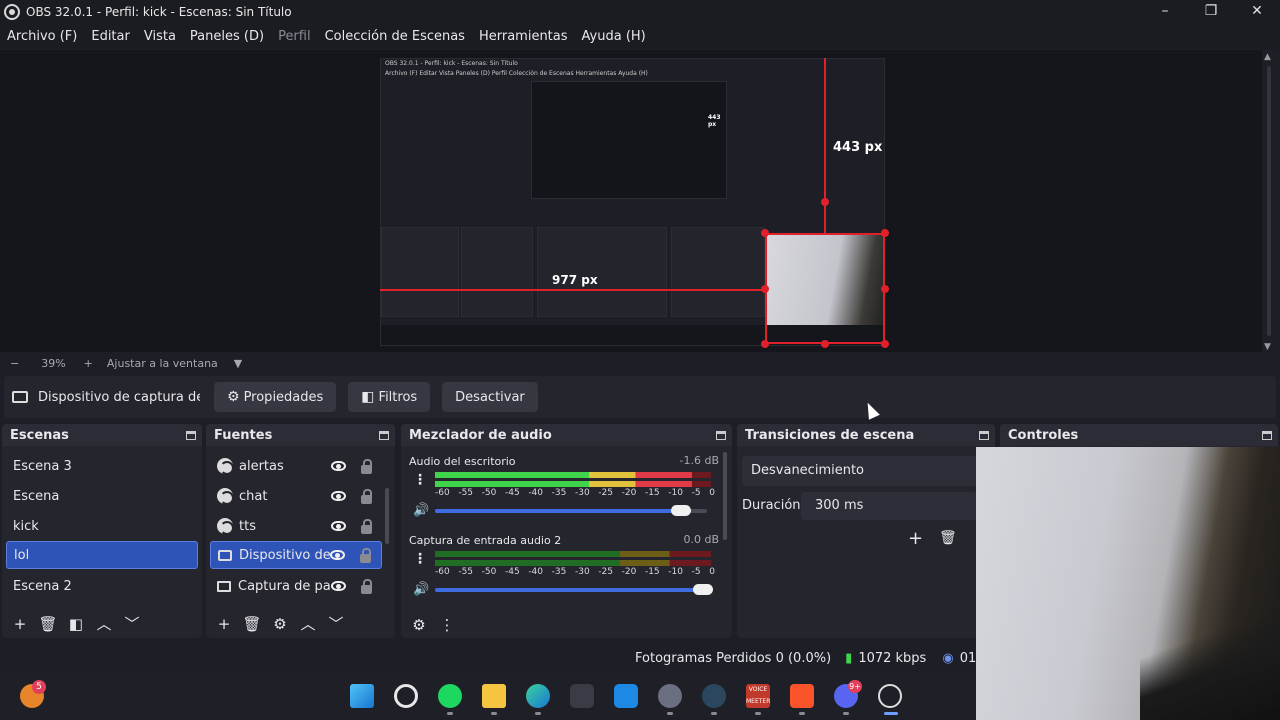 The height and width of the screenshot is (720, 1280). Describe the element at coordinates (296, 586) in the screenshot. I see `source-item: Captura de pa` at that location.